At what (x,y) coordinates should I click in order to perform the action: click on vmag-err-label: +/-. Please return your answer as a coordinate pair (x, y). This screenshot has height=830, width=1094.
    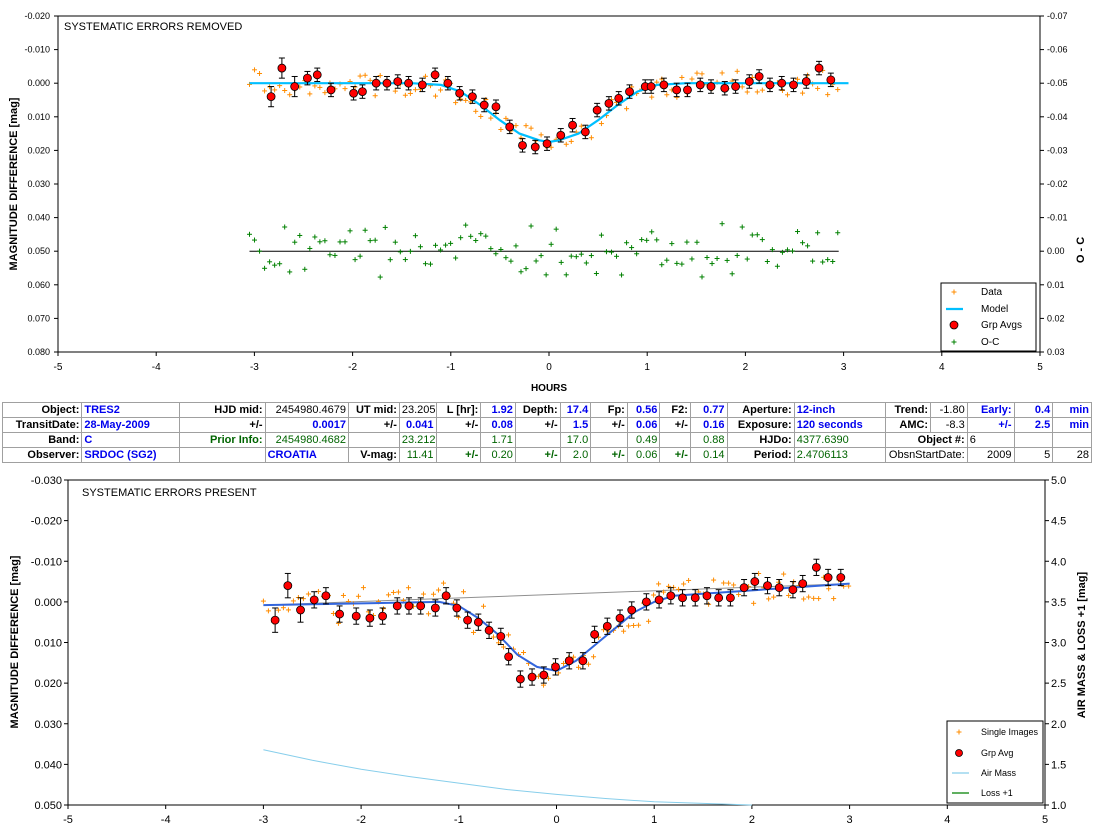
    Looking at the image, I should click on (458, 455).